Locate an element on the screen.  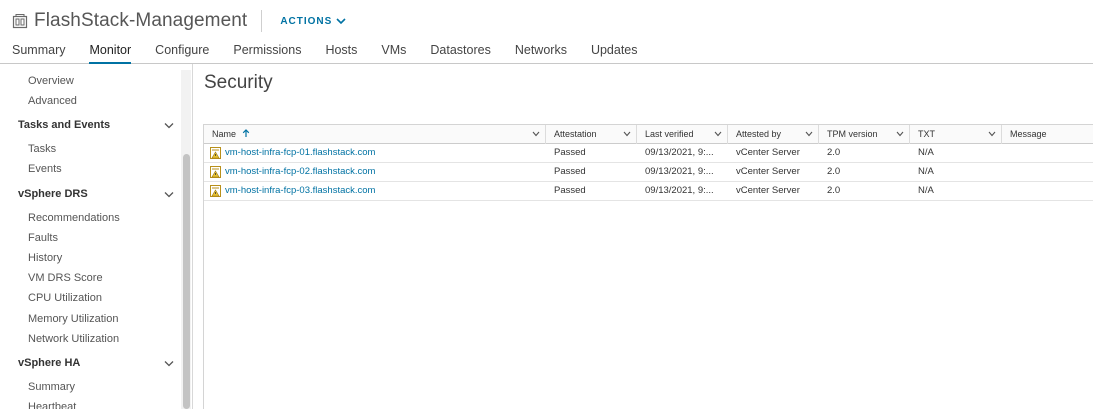
title-row: FlashStack-Management ACTIONS is located at coordinates (179, 21).